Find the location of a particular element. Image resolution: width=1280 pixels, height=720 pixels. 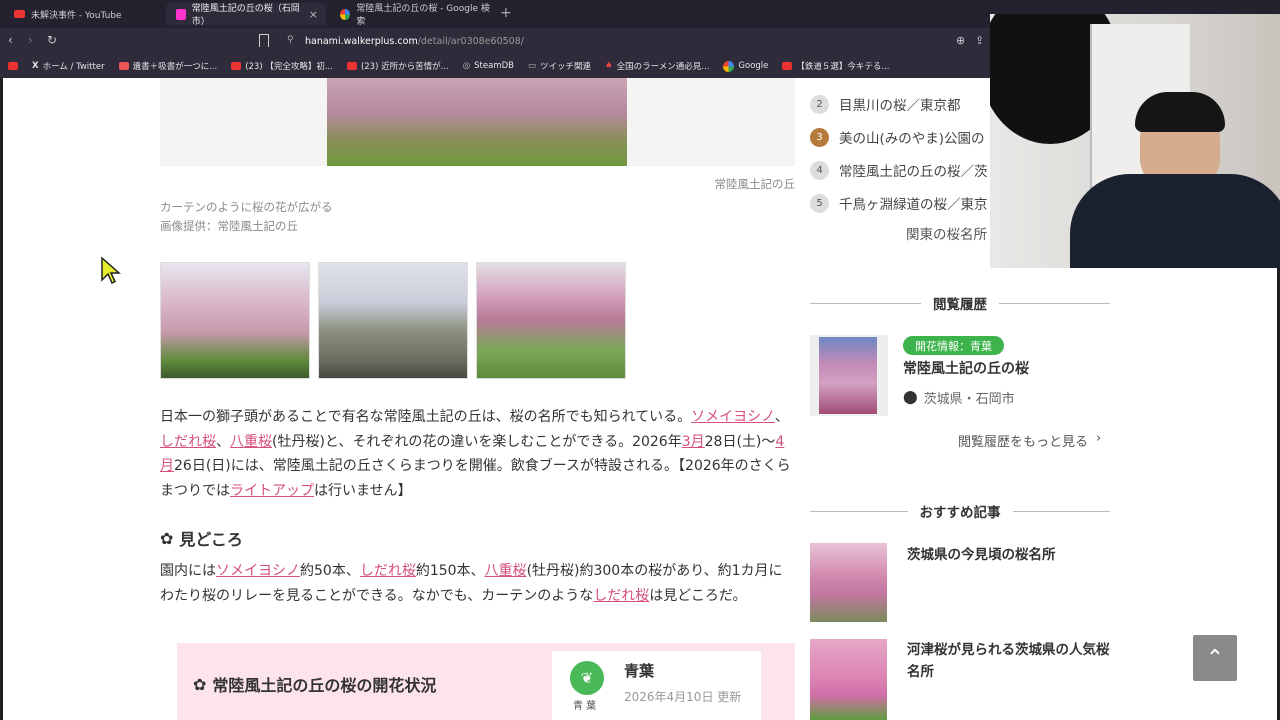

updated-date: 2026年4月10日 更新 is located at coordinates (683, 697).